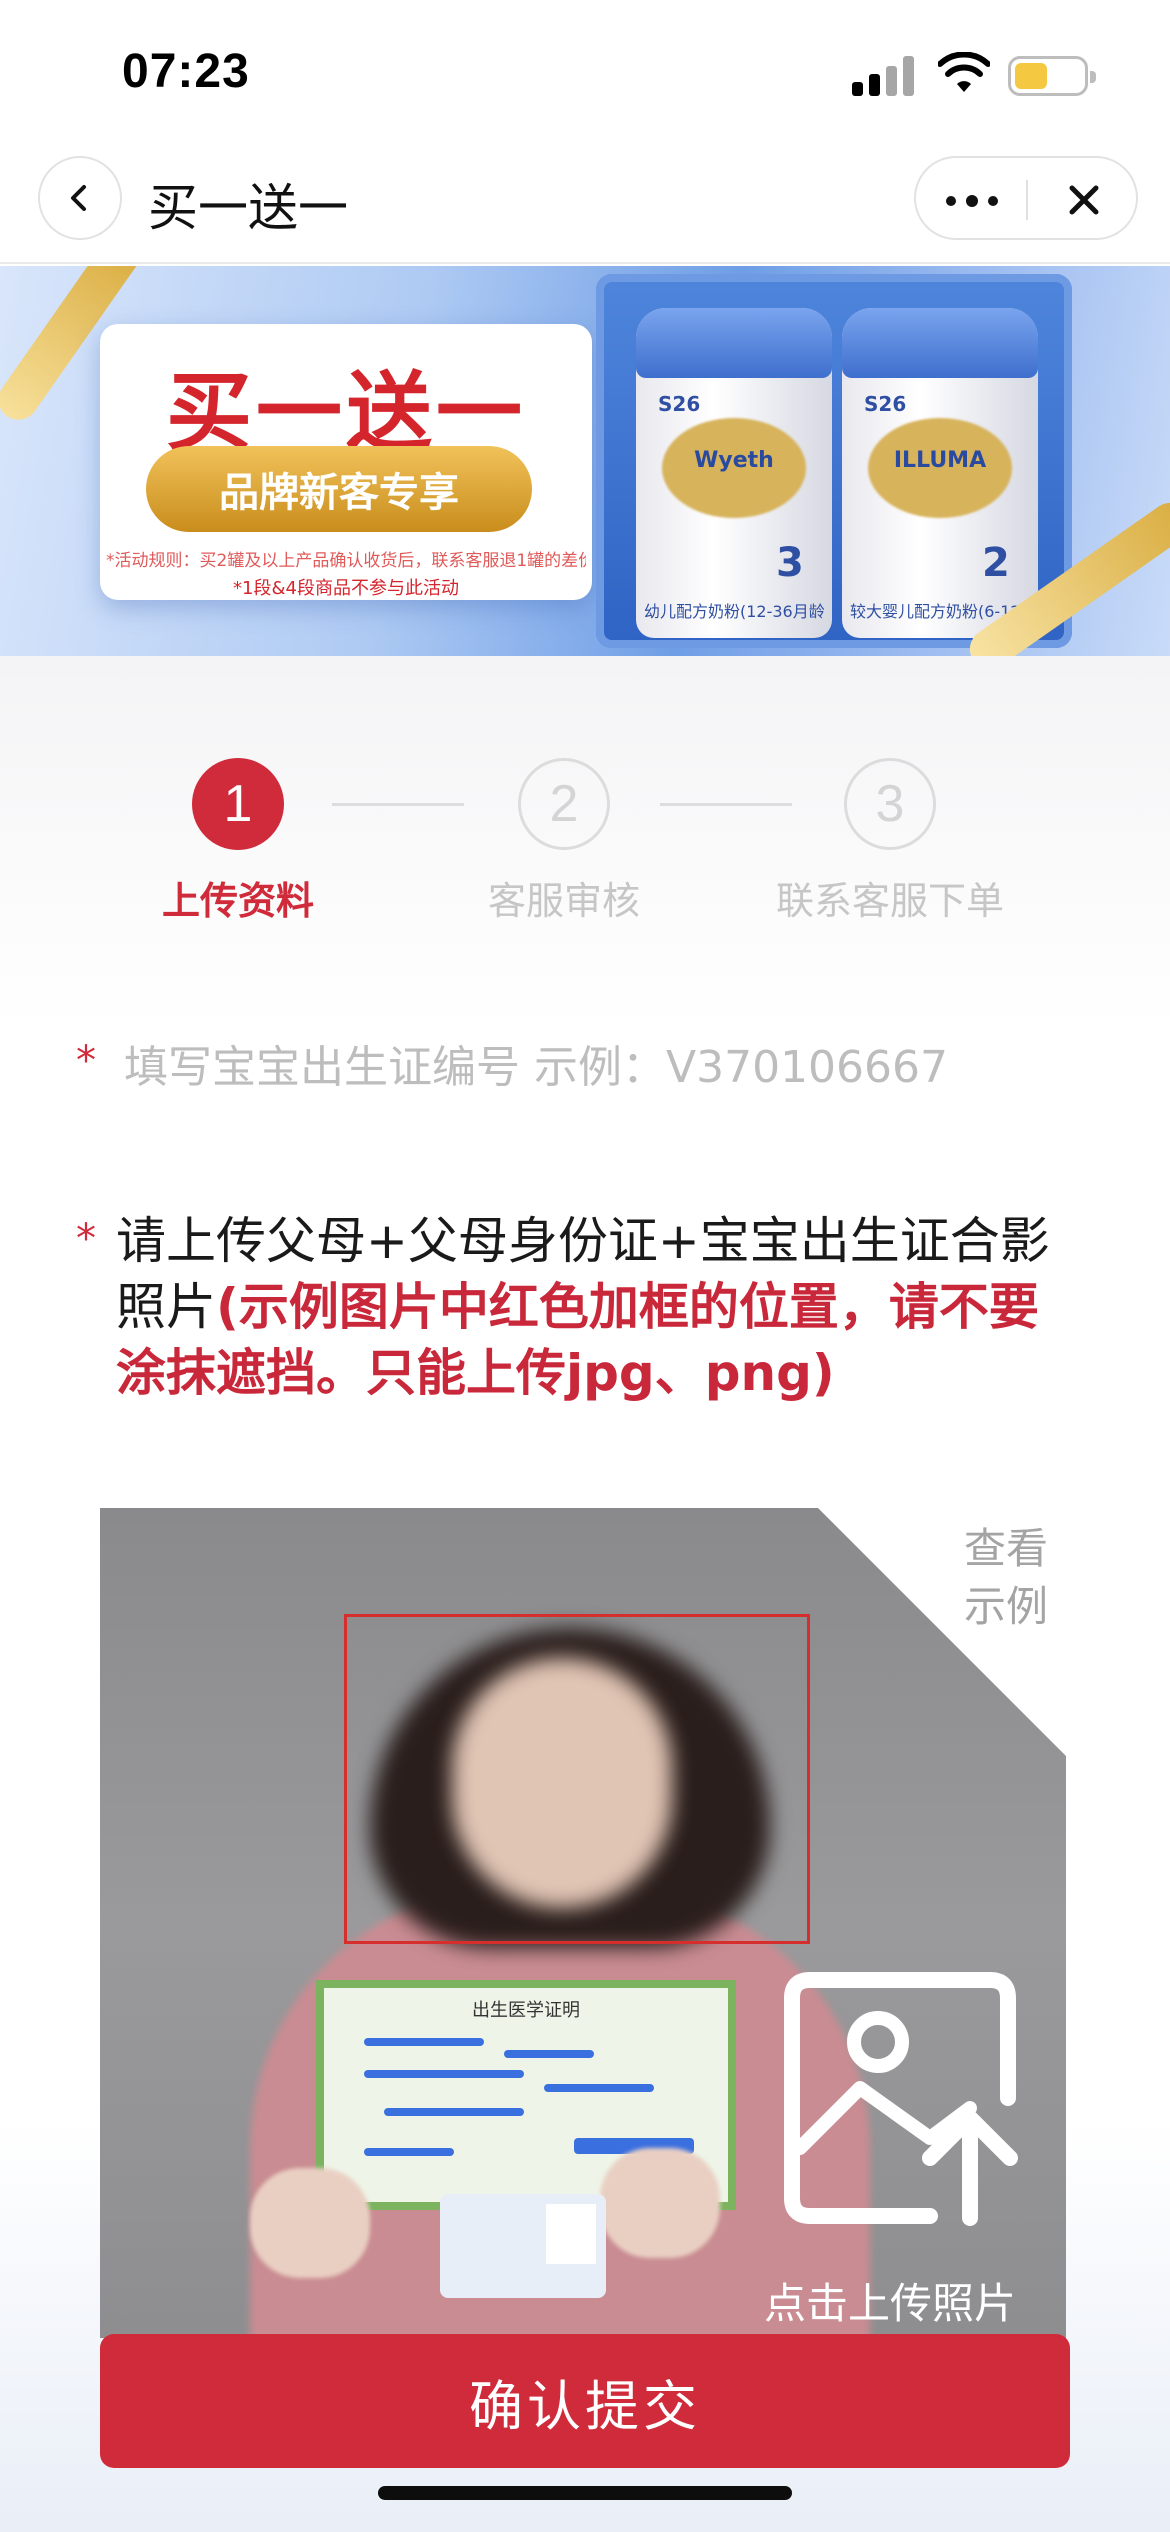  I want to click on certificate-title: 出生医学证明, so click(526, 2010).